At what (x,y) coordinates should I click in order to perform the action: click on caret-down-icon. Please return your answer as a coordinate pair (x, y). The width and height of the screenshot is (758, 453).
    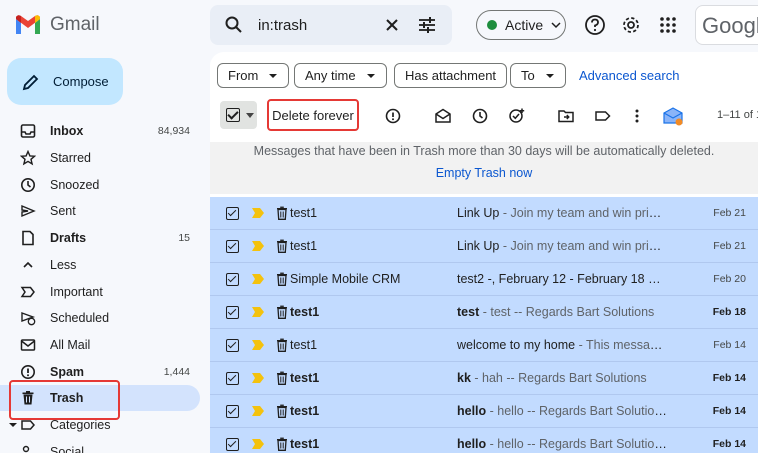
    Looking at the image, I should click on (250, 115).